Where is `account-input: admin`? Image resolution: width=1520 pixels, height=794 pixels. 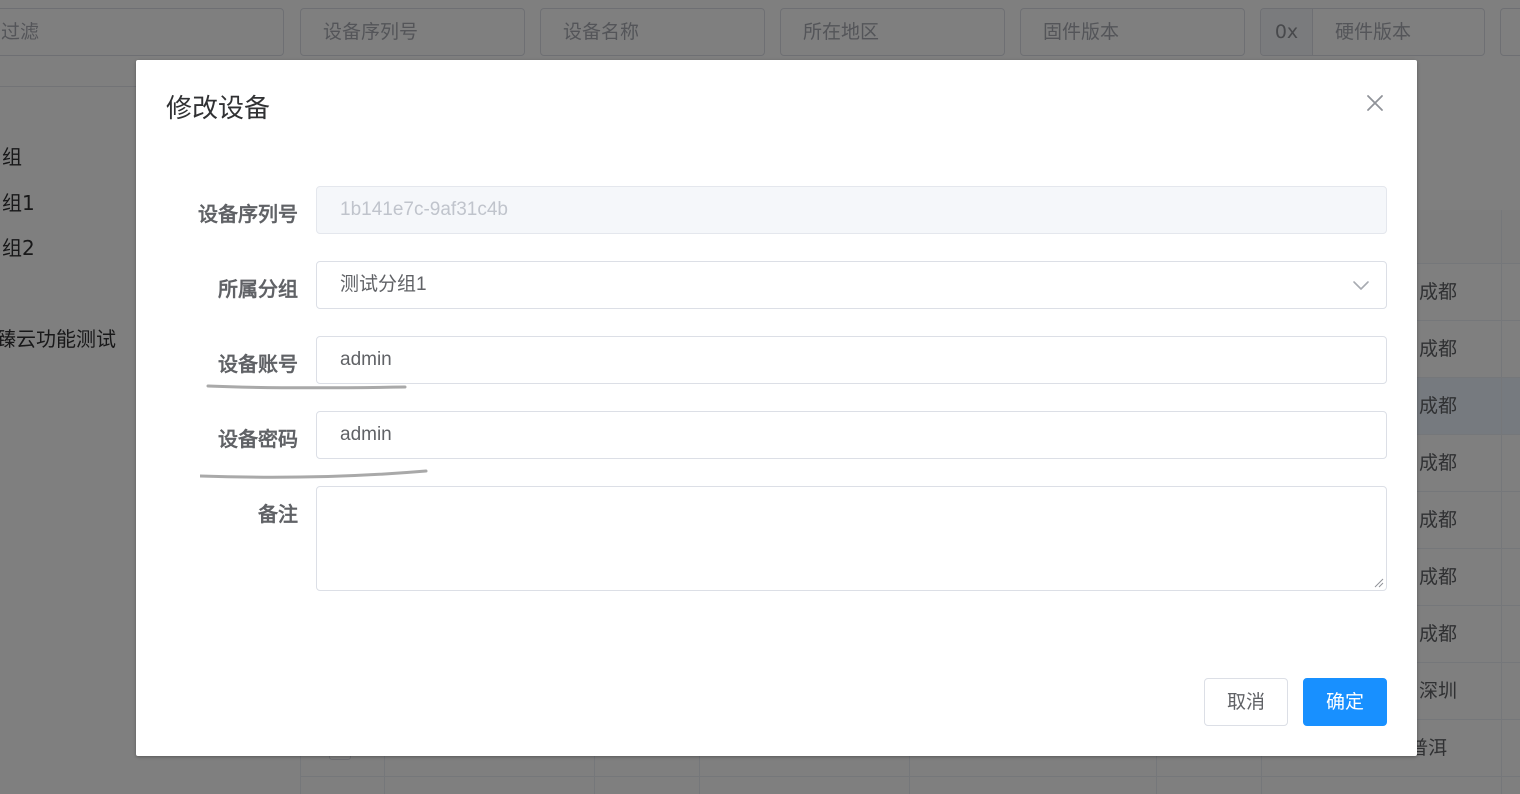 account-input: admin is located at coordinates (851, 360).